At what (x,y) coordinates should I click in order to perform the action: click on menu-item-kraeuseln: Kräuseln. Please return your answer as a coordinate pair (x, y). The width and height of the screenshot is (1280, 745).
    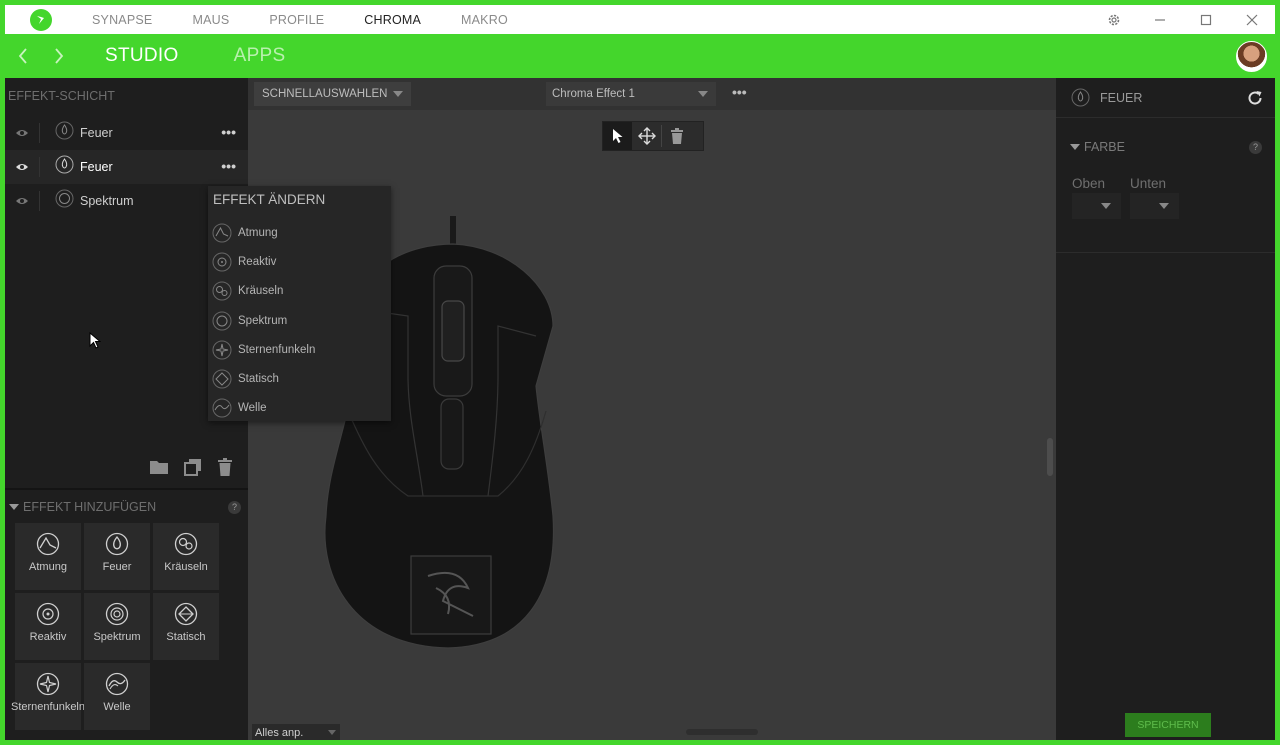
    Looking at the image, I should click on (299, 291).